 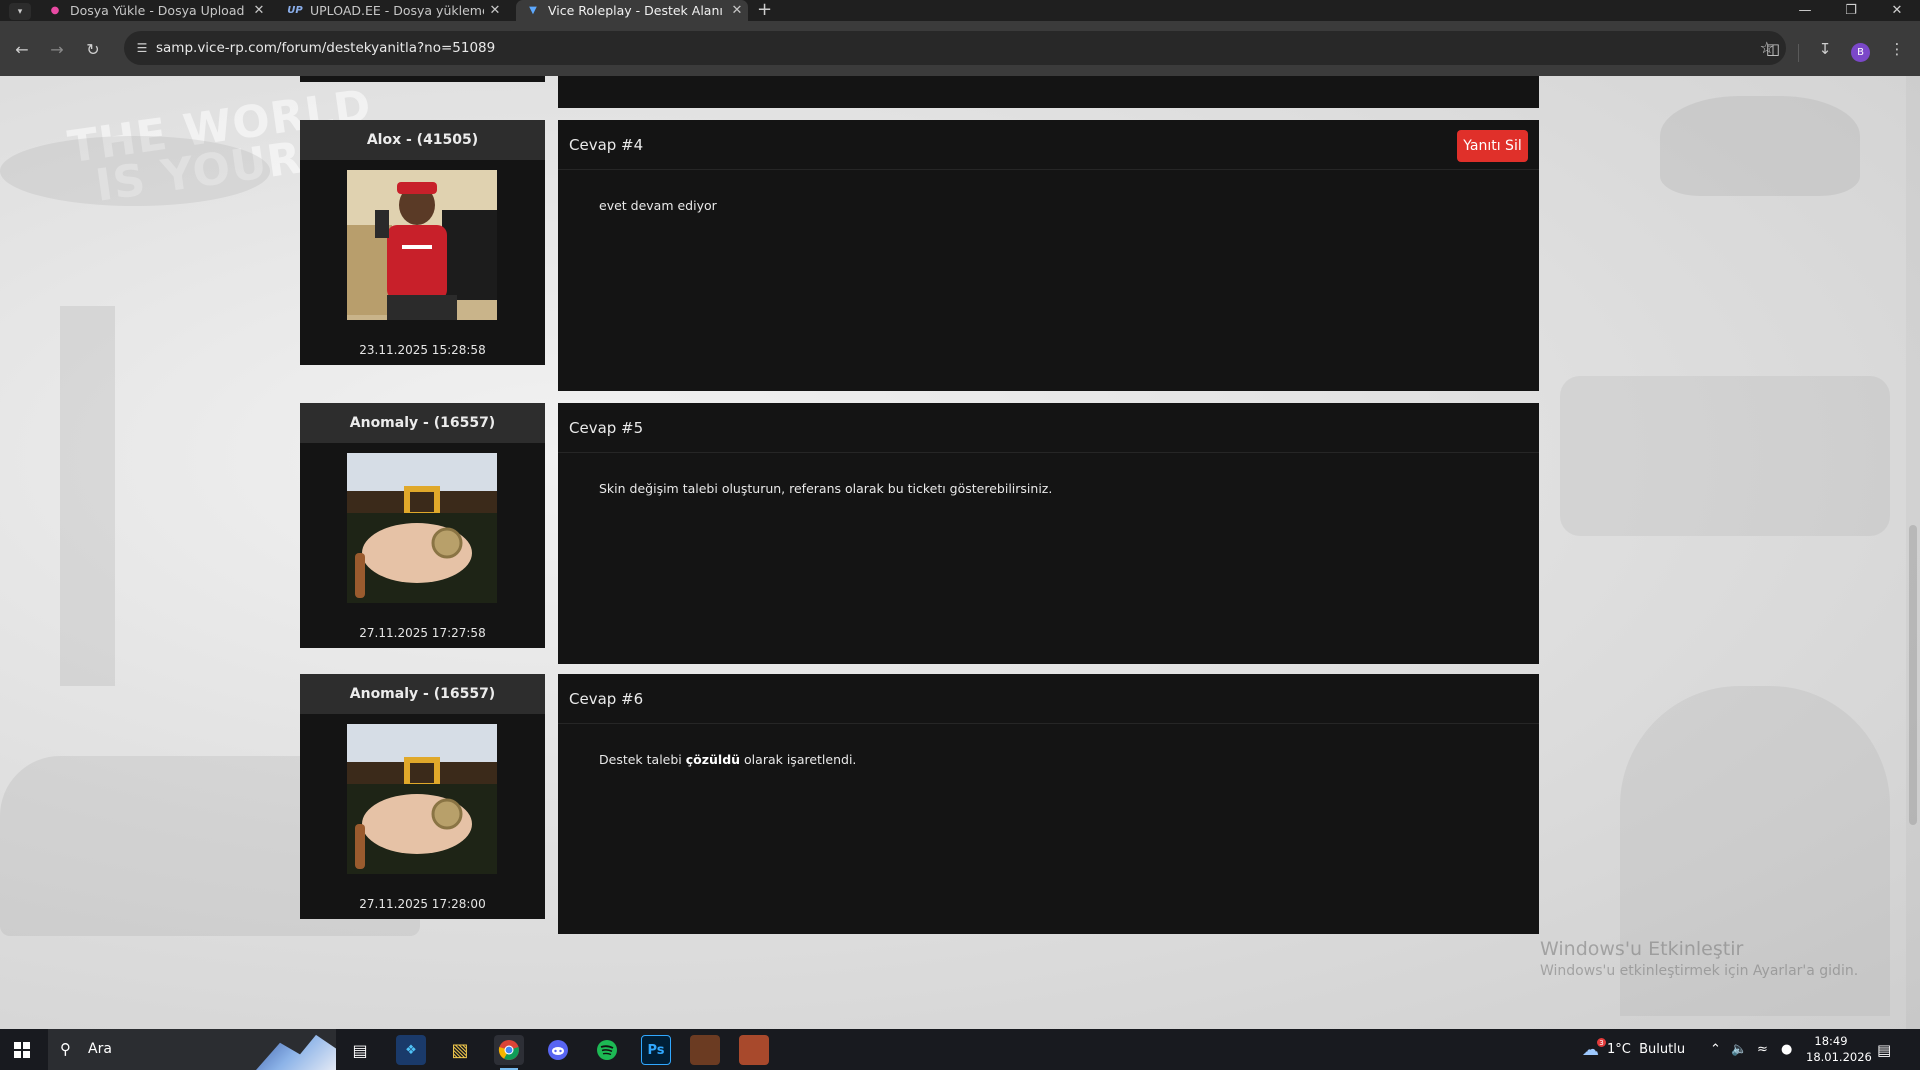 I want to click on post-title: Cevap #4, so click(x=606, y=144).